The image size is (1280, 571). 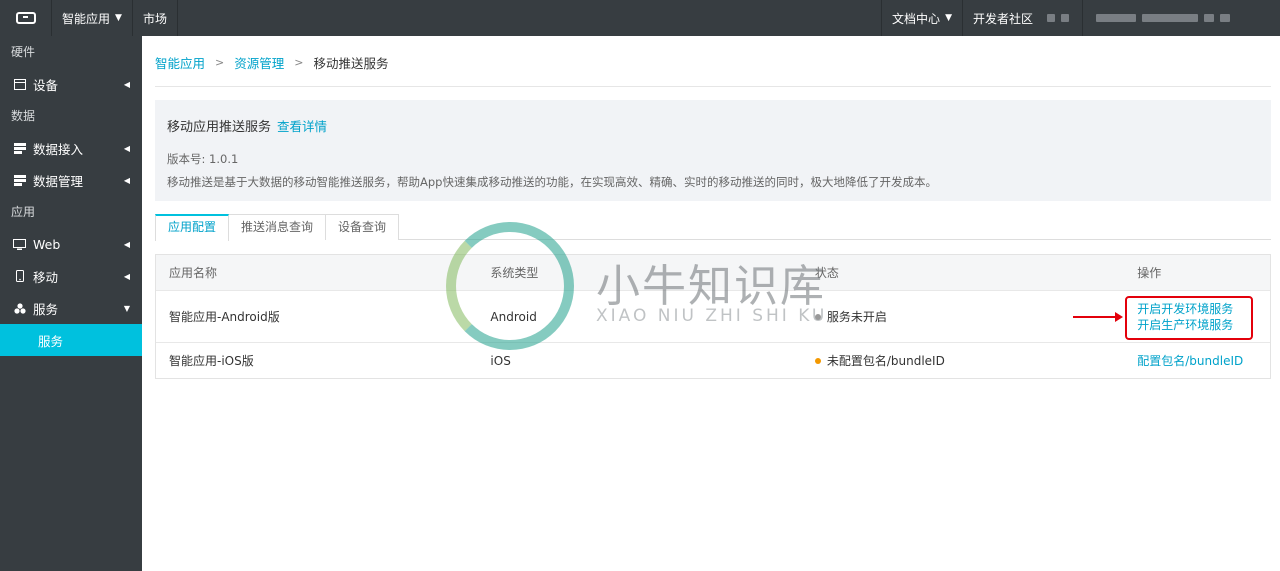 I want to click on market-label: 市场, so click(x=154, y=18).